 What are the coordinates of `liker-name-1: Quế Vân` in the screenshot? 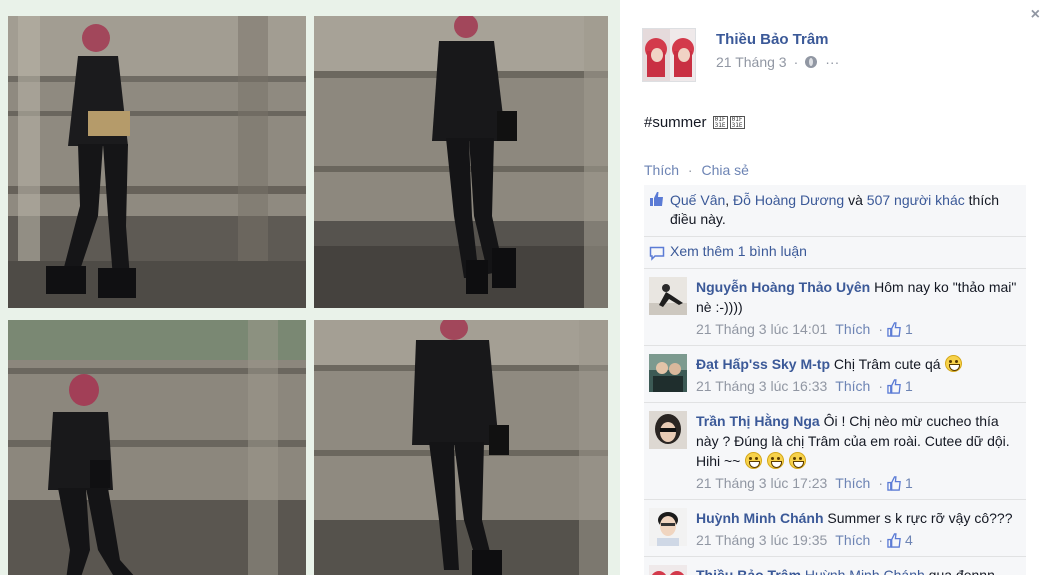 It's located at (697, 200).